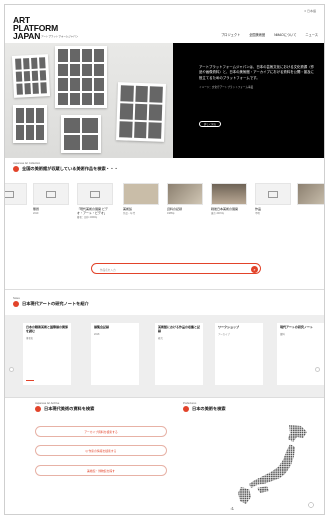 This screenshot has height=519, width=329. What do you see at coordinates (317, 369) in the screenshot?
I see `carousel-next-arrow-icon` at bounding box center [317, 369].